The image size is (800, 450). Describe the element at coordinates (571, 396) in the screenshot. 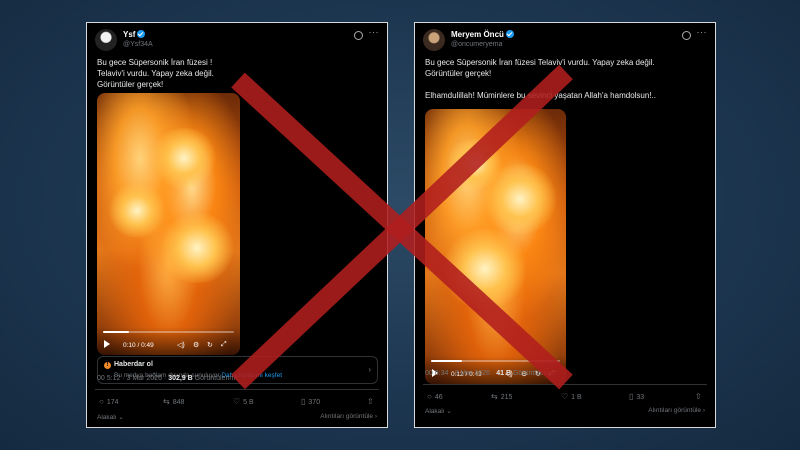

I see `like-button: ♡ 1 B` at that location.